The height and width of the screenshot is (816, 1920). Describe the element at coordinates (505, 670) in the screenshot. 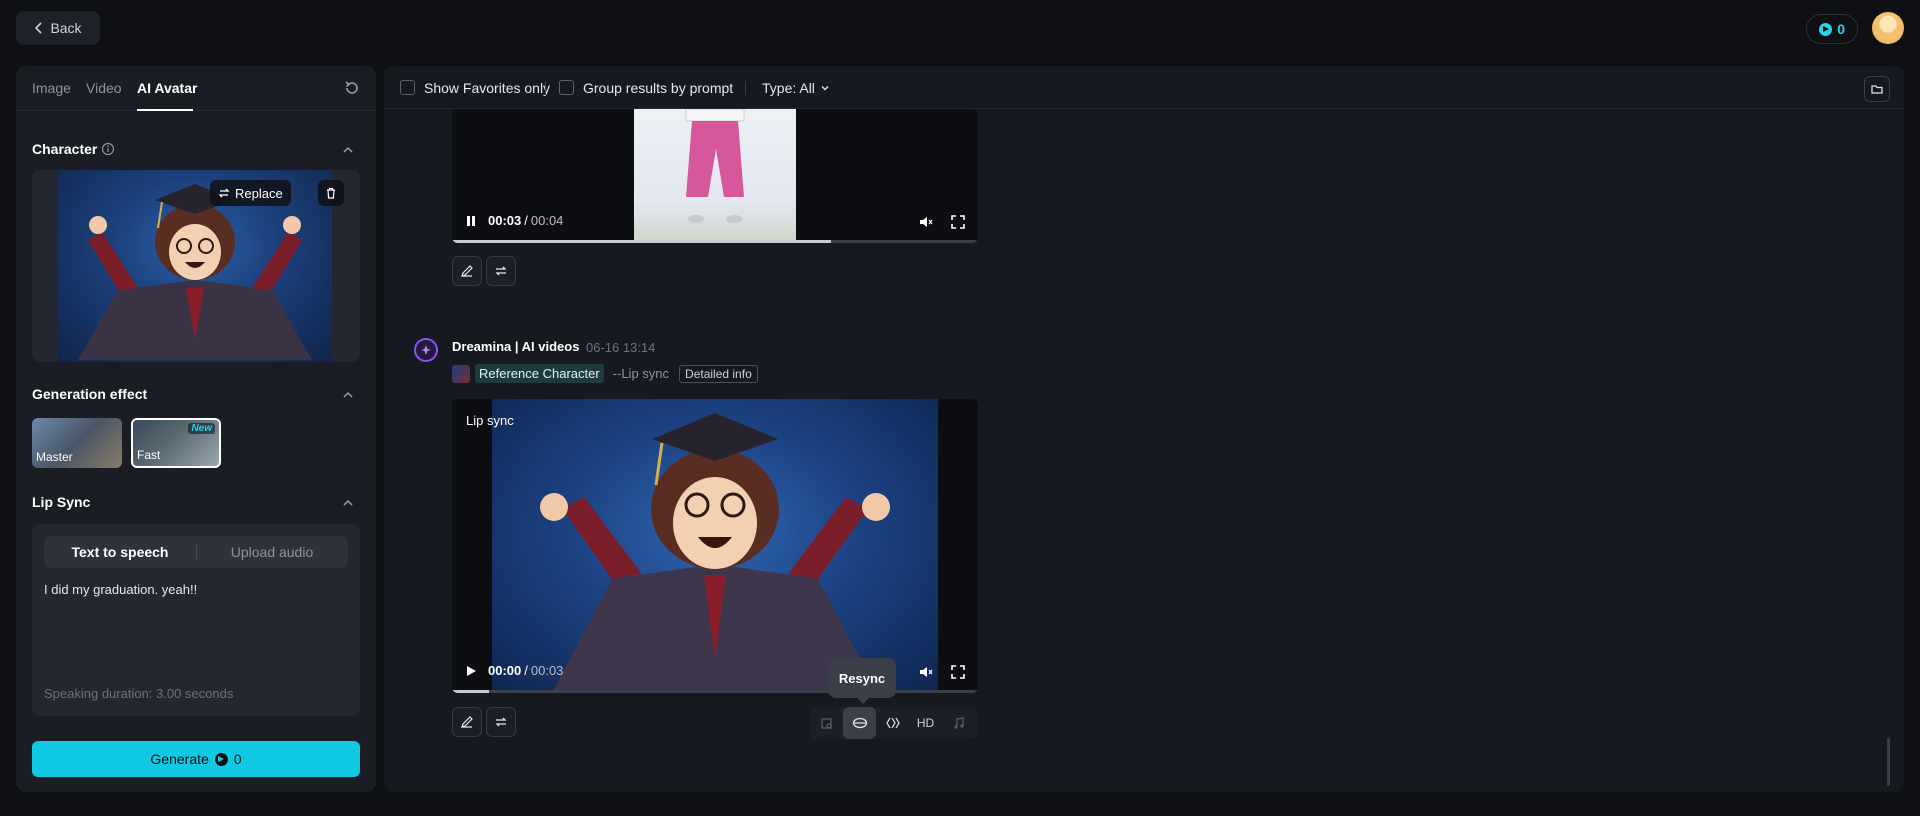

I see `current-time: 00:00` at that location.